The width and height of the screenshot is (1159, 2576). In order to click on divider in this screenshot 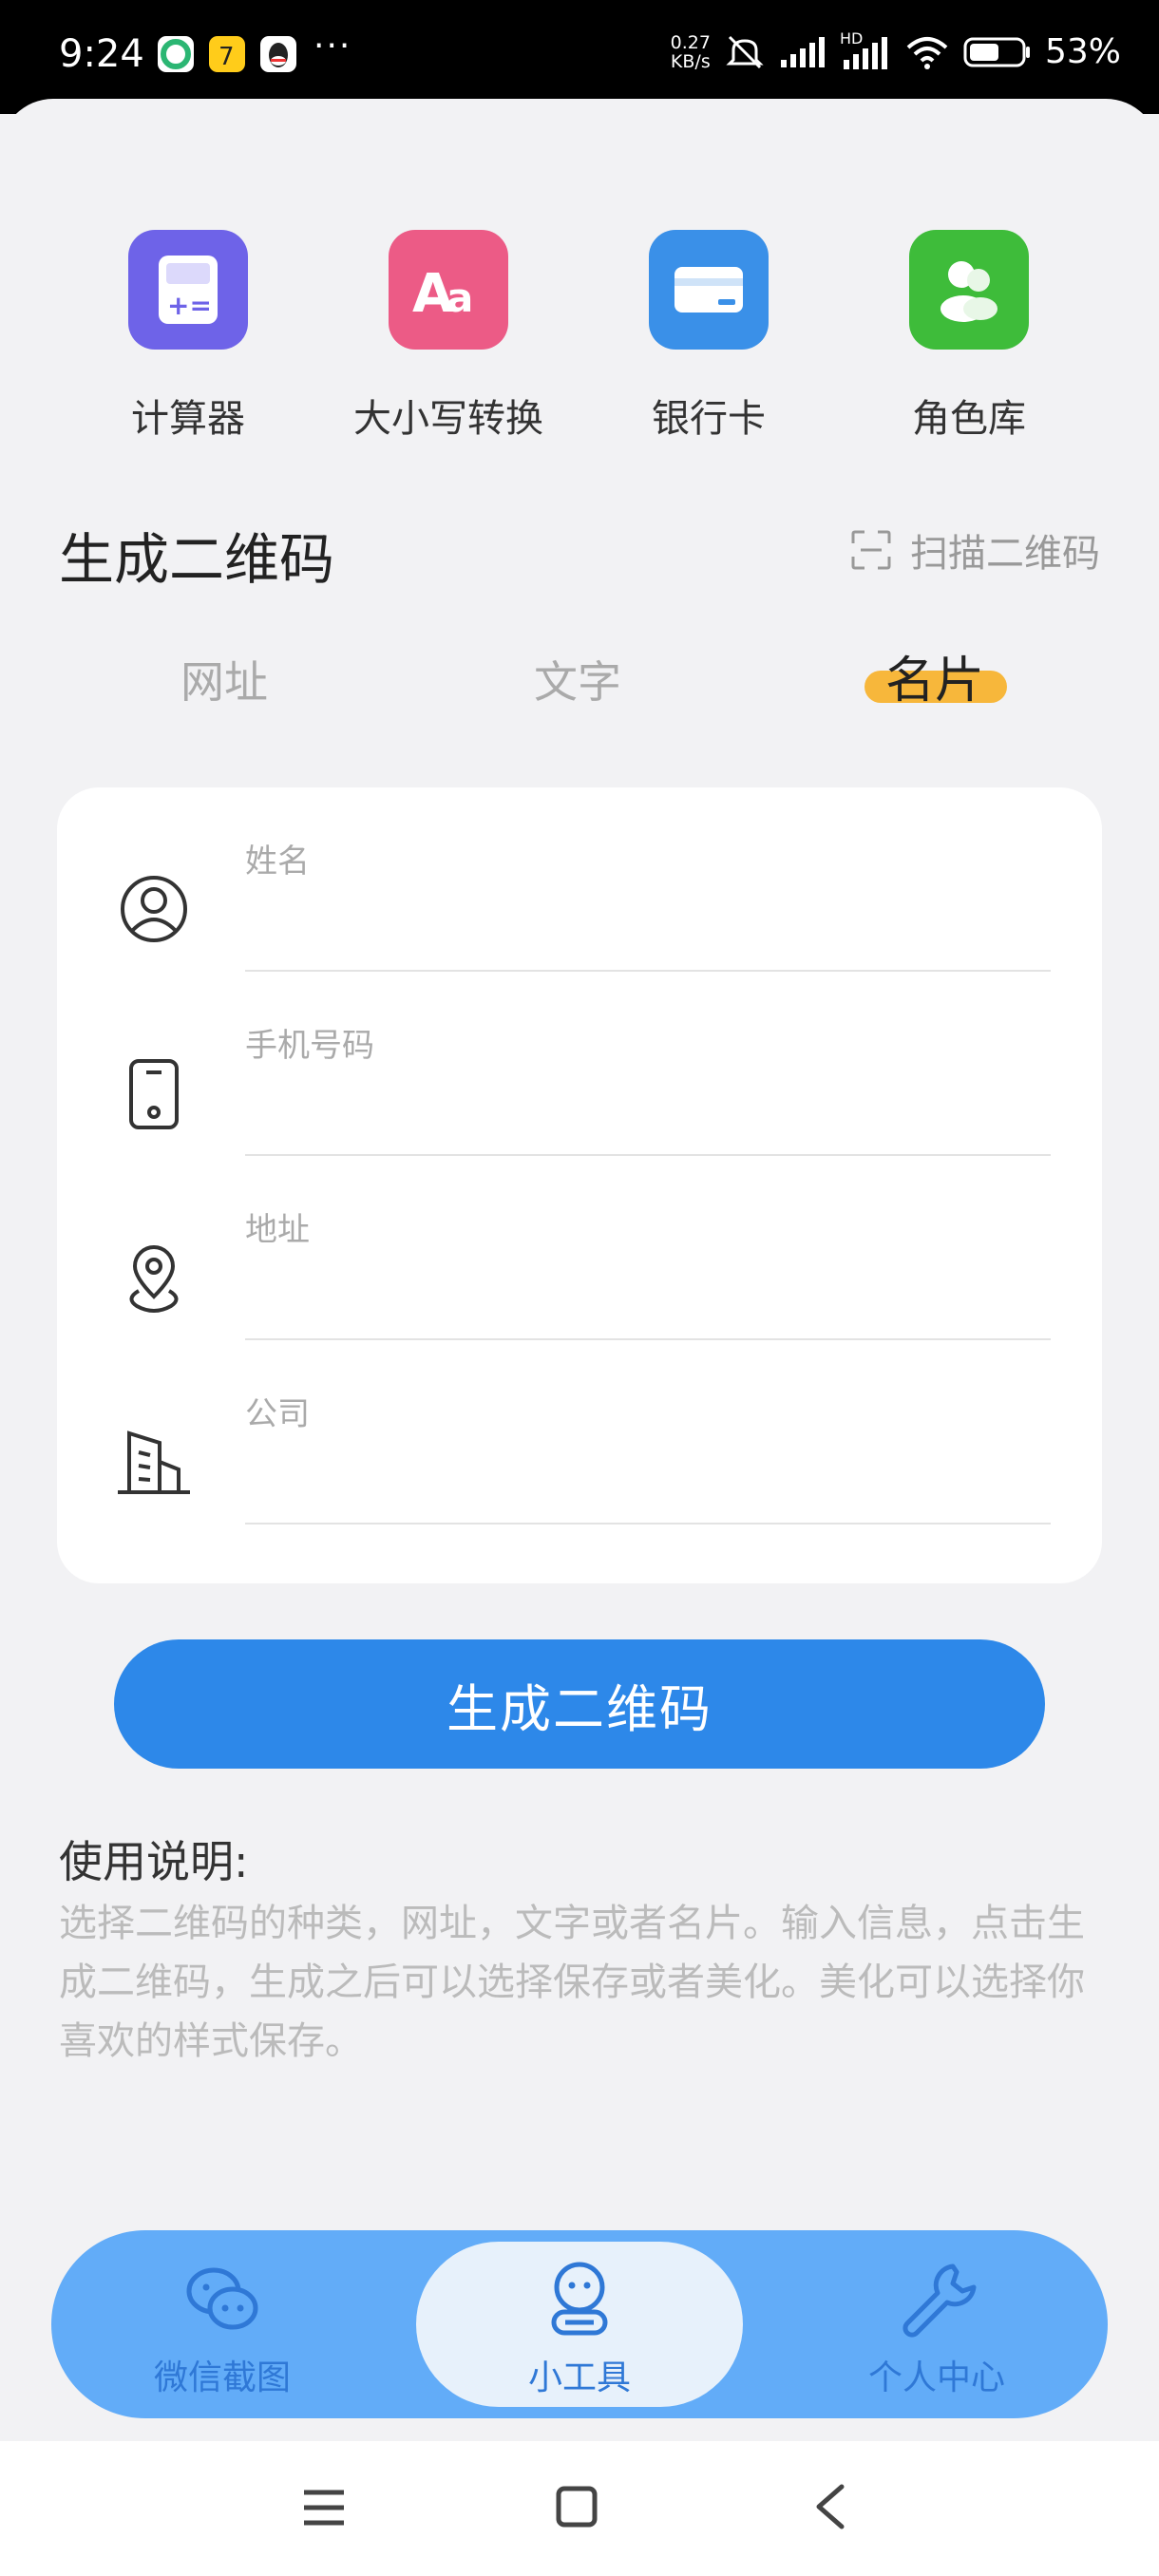, I will do `click(648, 1524)`.